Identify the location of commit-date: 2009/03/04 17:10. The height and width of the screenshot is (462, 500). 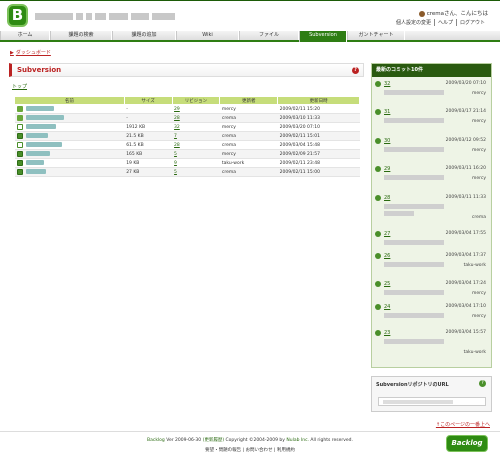
(465, 306).